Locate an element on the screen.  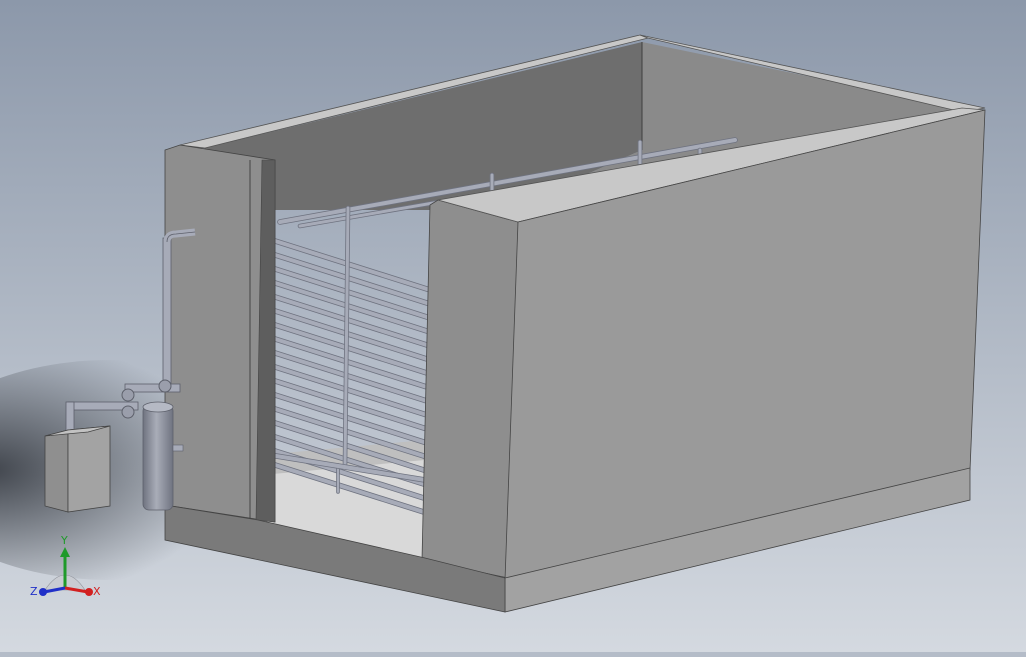
condensing-unit-side is located at coordinates (89, 469).